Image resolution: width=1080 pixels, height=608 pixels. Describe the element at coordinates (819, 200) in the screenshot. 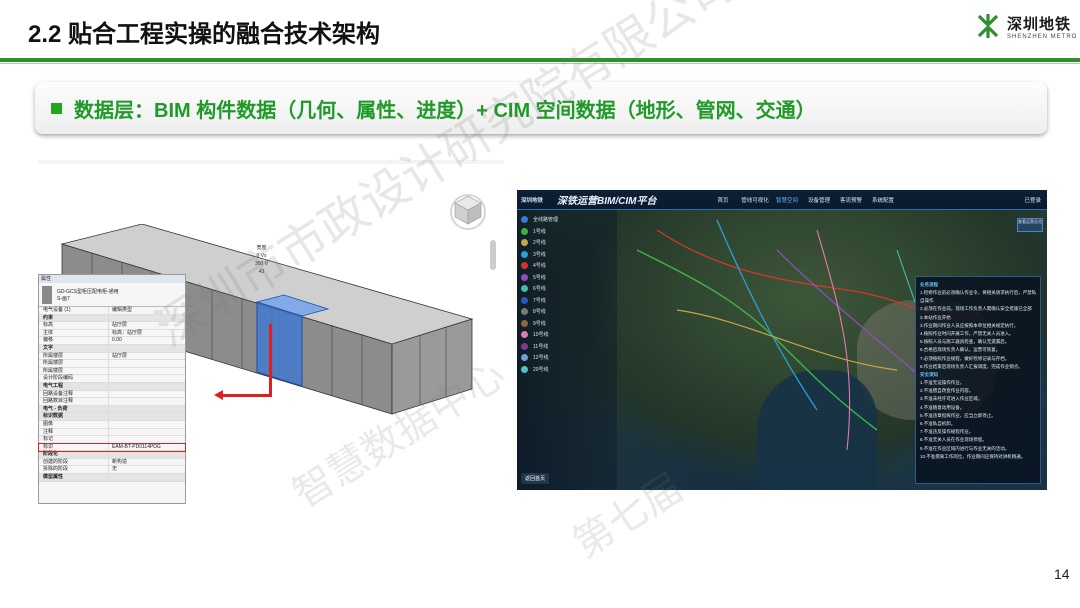

I see `nav-equipment: 设备管理` at that location.